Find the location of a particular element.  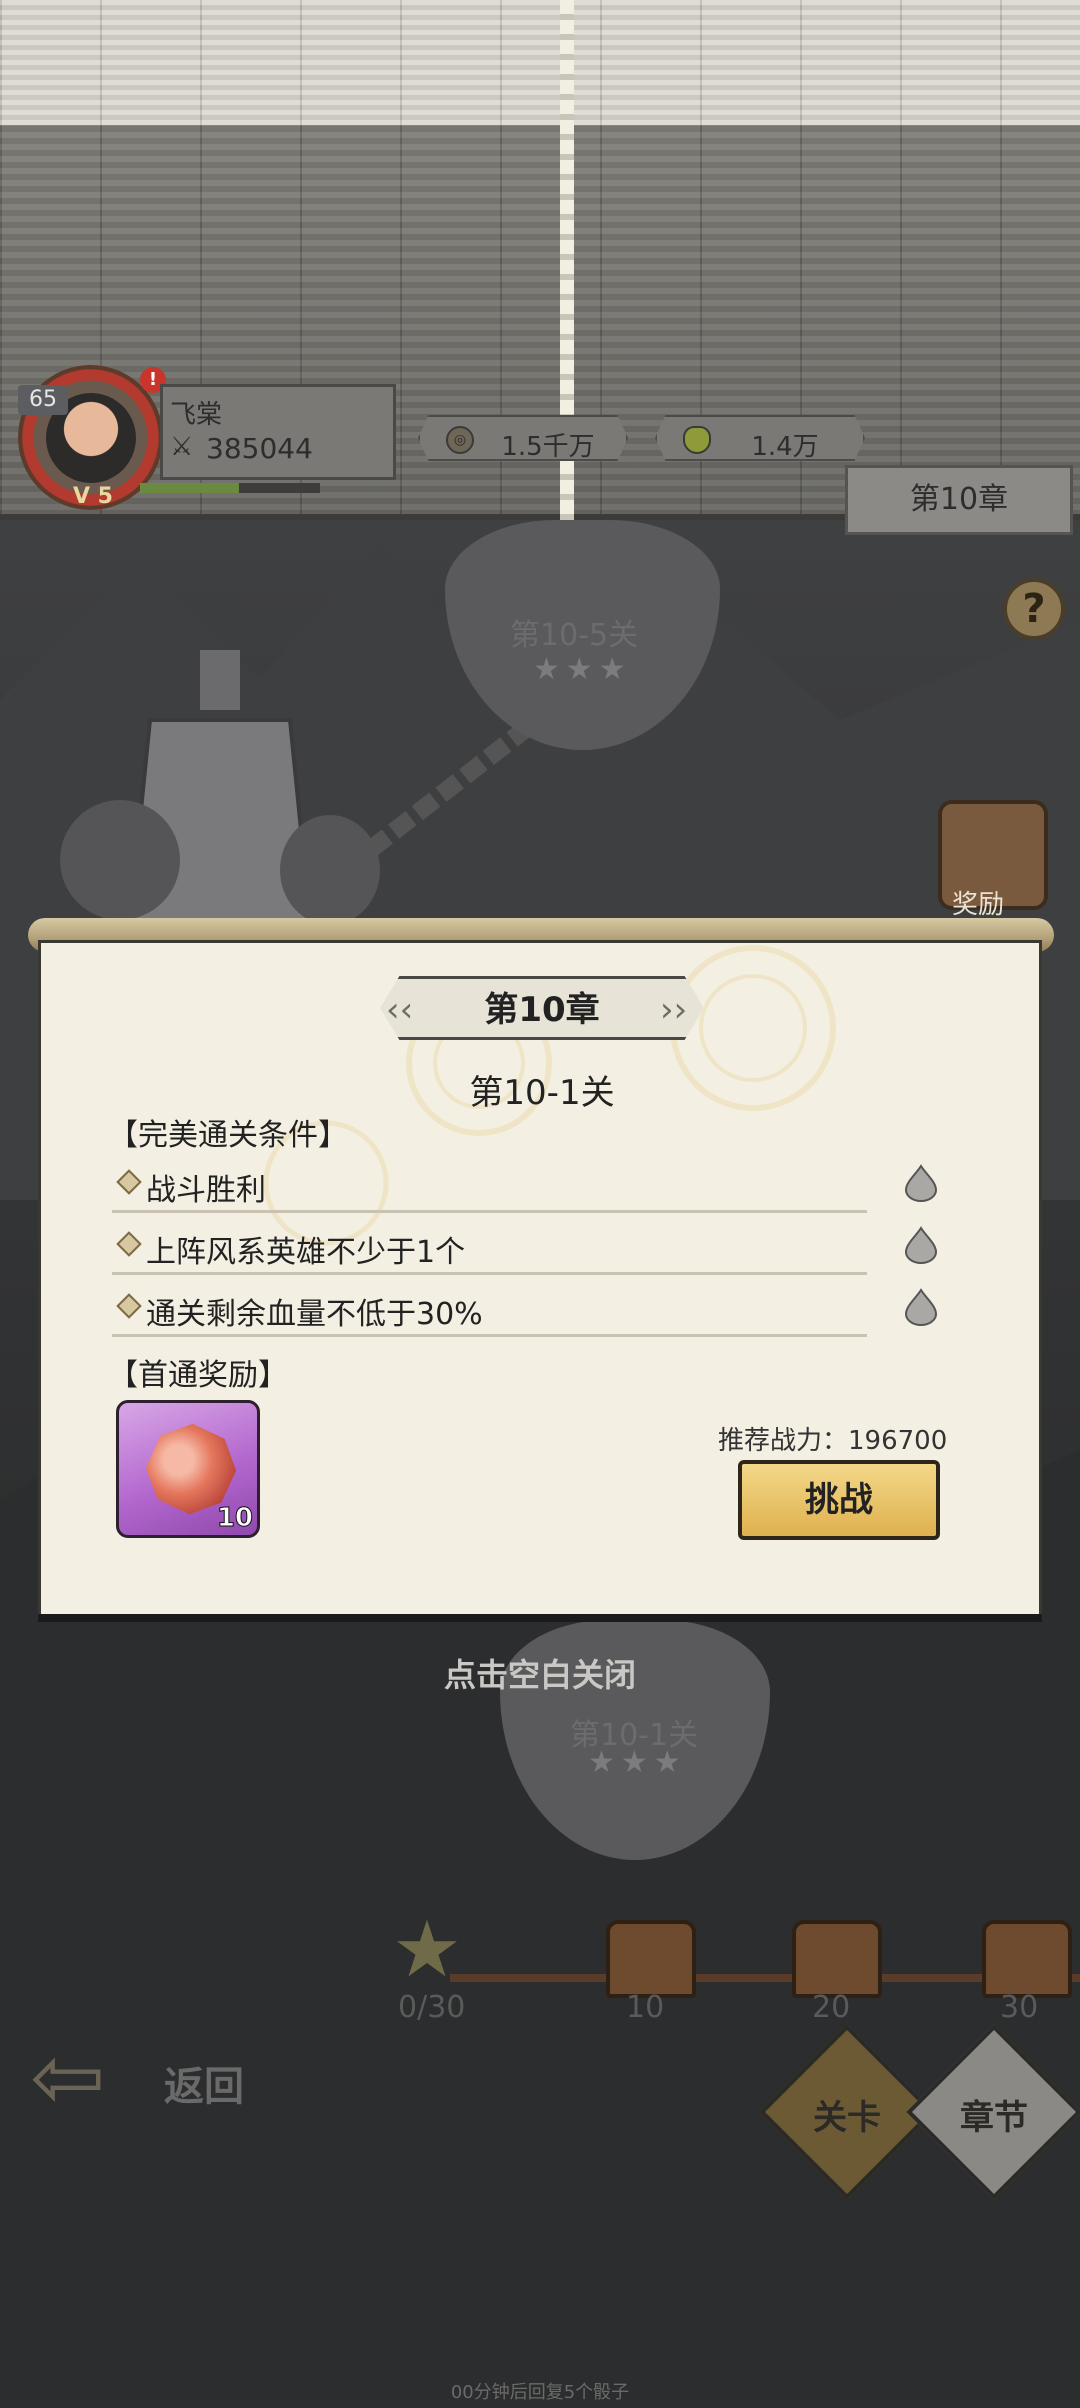

help-icon: ? is located at coordinates (1034, 609).